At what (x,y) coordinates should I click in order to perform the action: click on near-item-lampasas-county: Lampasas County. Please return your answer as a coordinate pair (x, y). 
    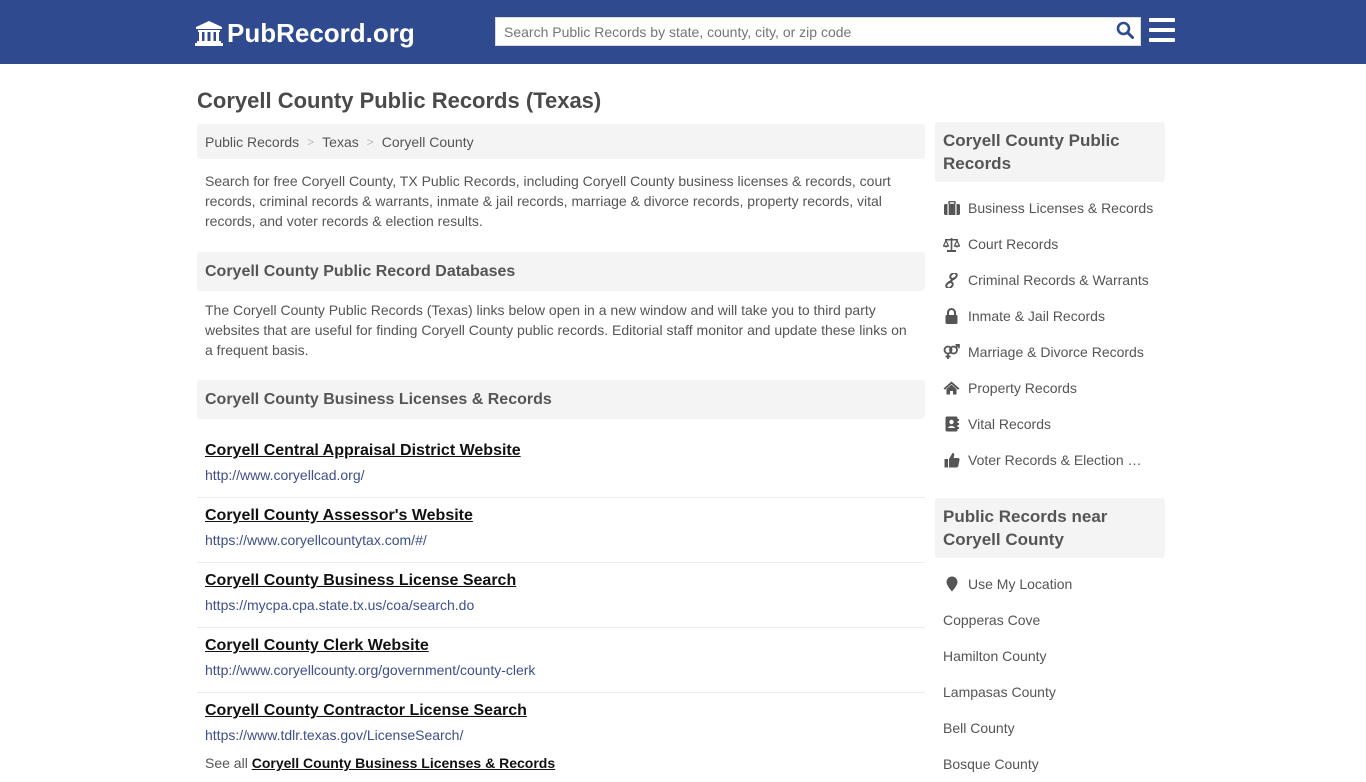
    Looking at the image, I should click on (1050, 692).